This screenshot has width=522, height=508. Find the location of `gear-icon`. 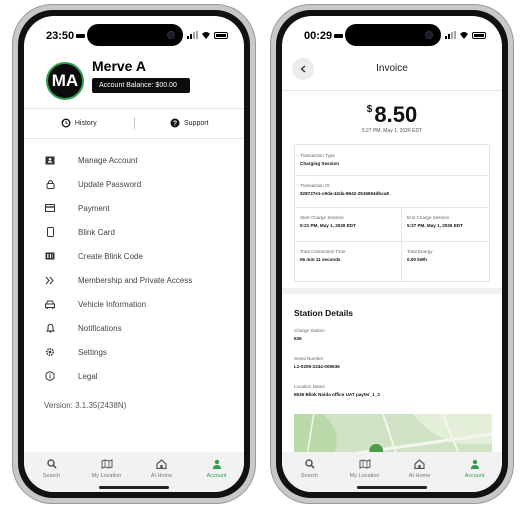

gear-icon is located at coordinates (50, 352).